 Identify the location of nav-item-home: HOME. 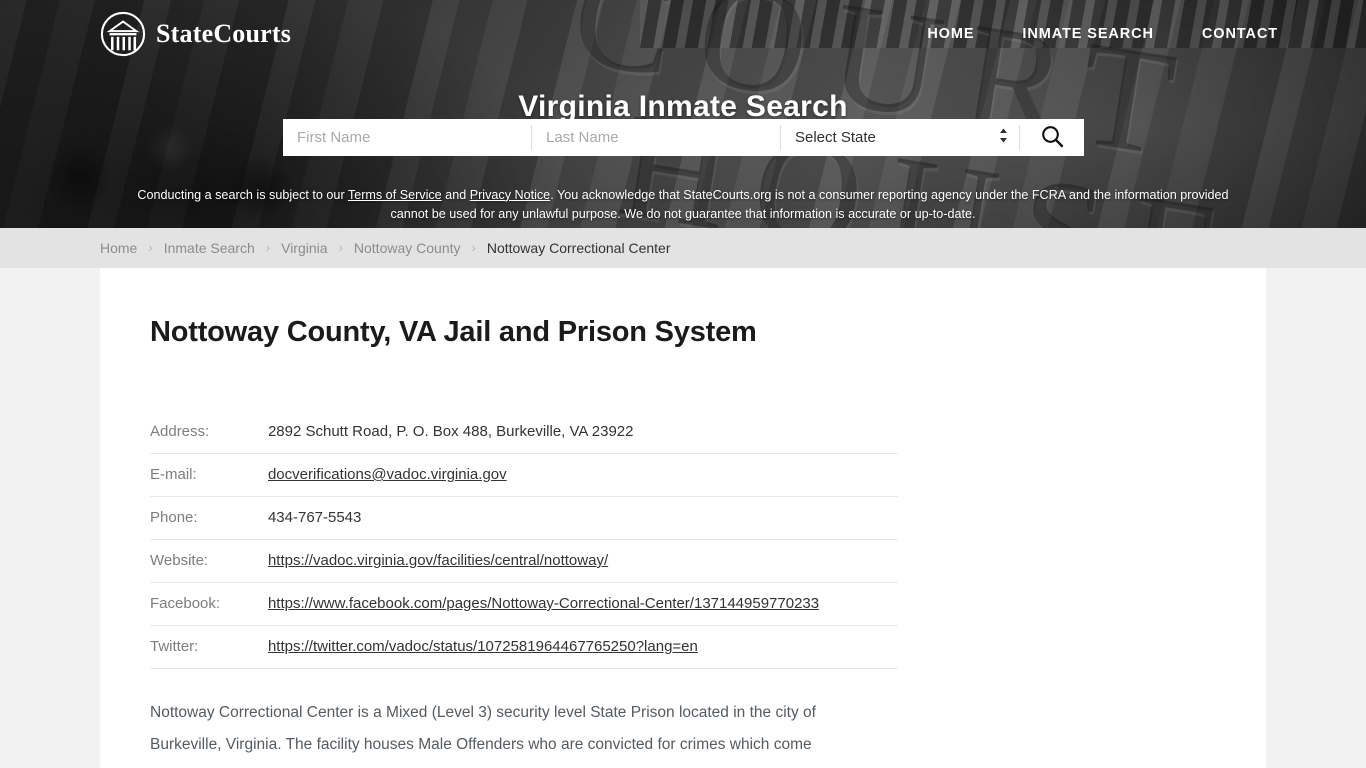
(950, 34).